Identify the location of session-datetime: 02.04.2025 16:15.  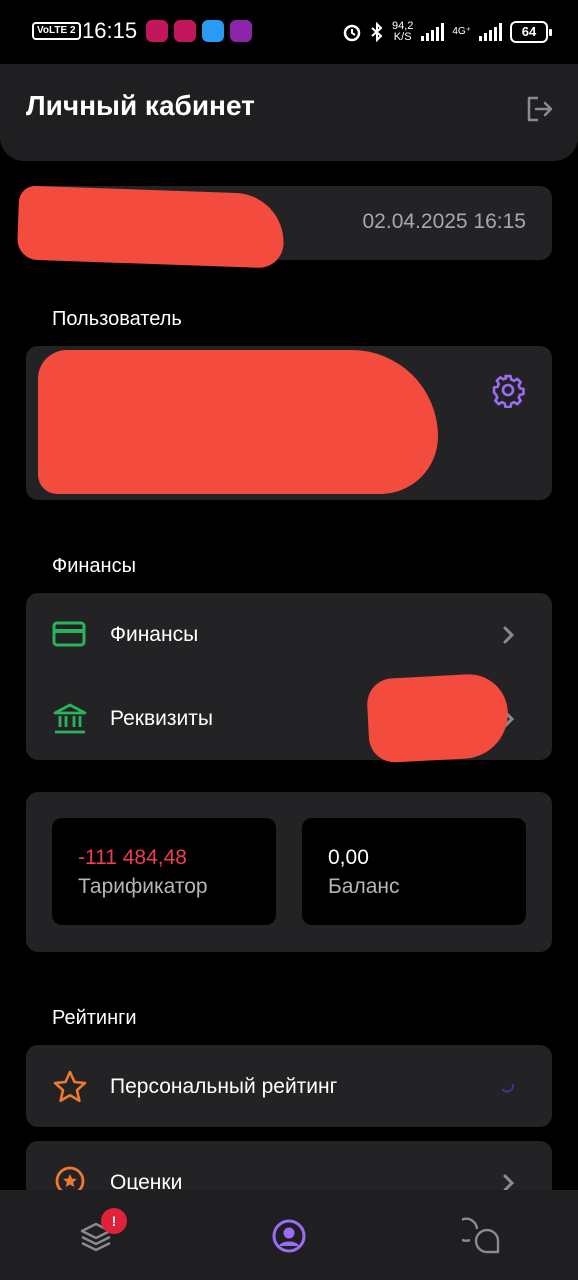
(444, 221).